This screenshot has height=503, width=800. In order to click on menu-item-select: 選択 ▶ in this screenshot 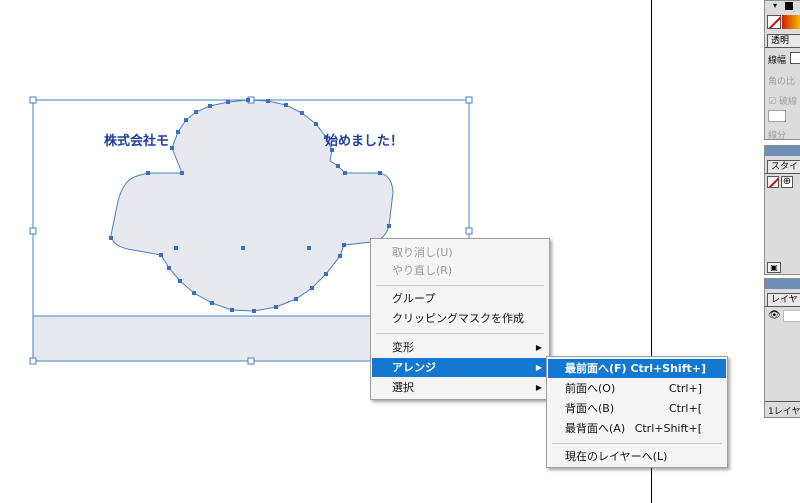, I will do `click(460, 387)`.